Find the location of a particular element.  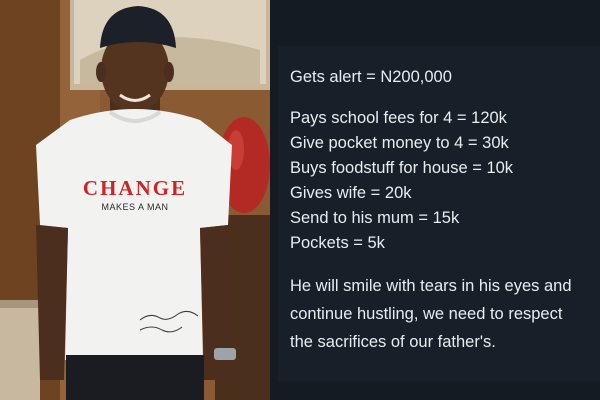

closing-line: the sacrifices of our father's. is located at coordinates (393, 342).